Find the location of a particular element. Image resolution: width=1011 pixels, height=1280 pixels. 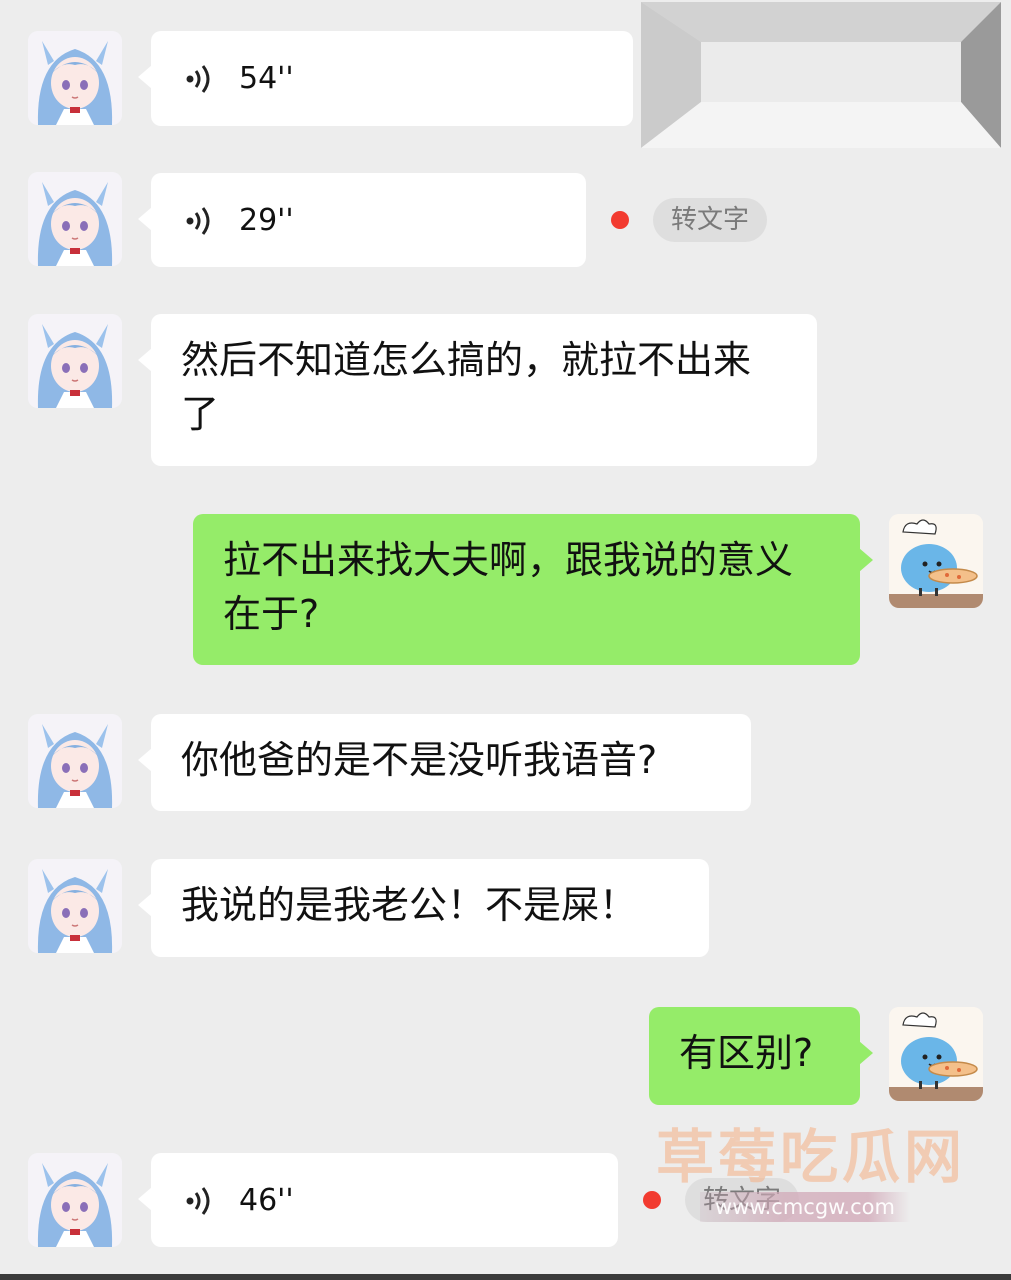

voice-duration: 29'' is located at coordinates (266, 220).